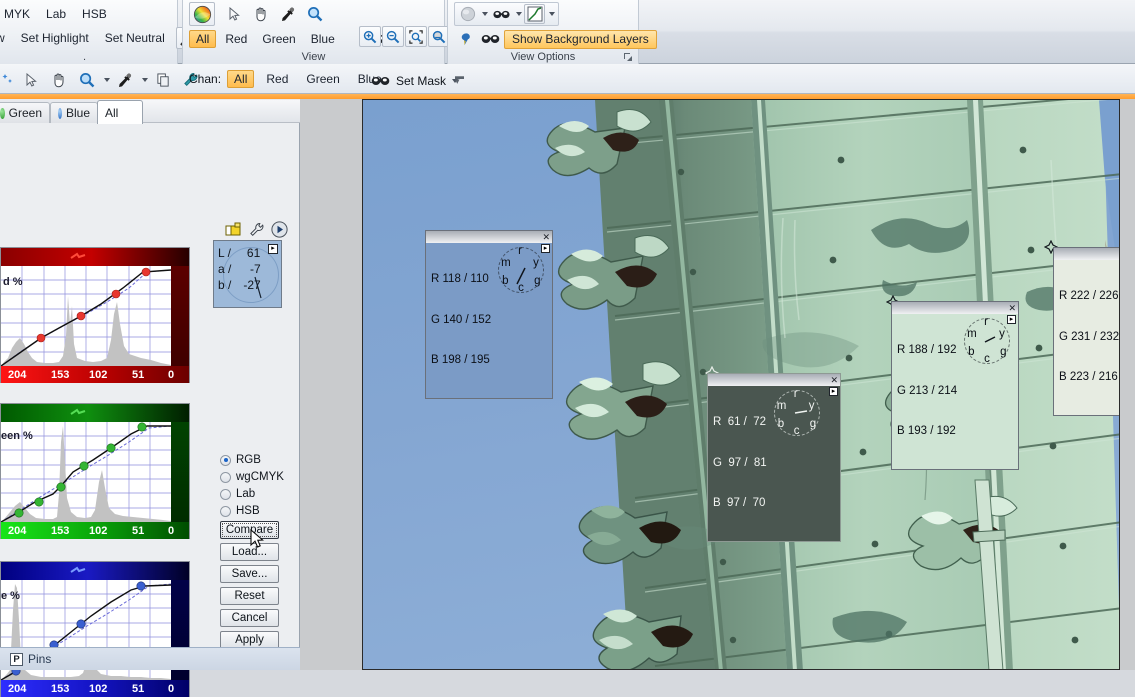  Describe the element at coordinates (323, 39) in the screenshot. I see `view-channel-blue: Blue` at that location.